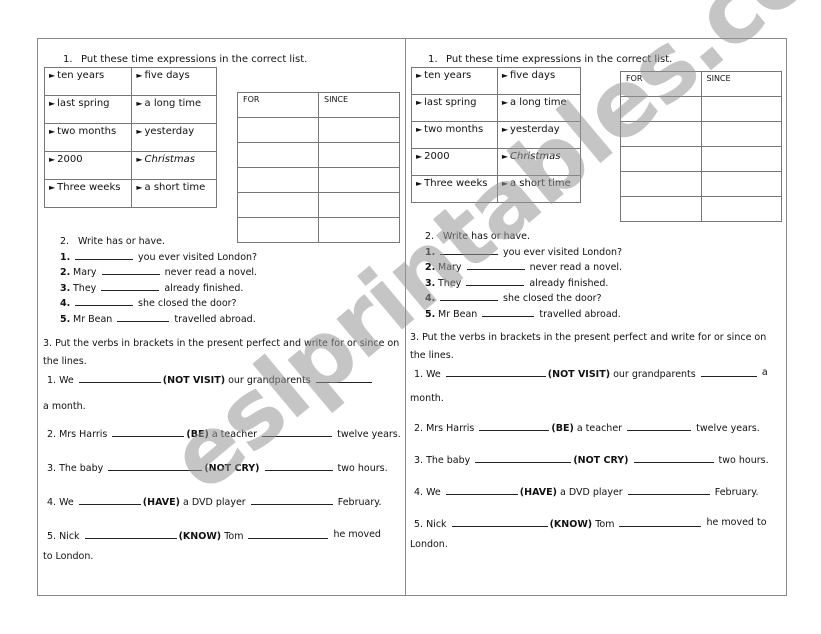 The image size is (821, 634). Describe the element at coordinates (496, 189) in the screenshot. I see `expressions-row: ► Three weeks ► a short time` at that location.